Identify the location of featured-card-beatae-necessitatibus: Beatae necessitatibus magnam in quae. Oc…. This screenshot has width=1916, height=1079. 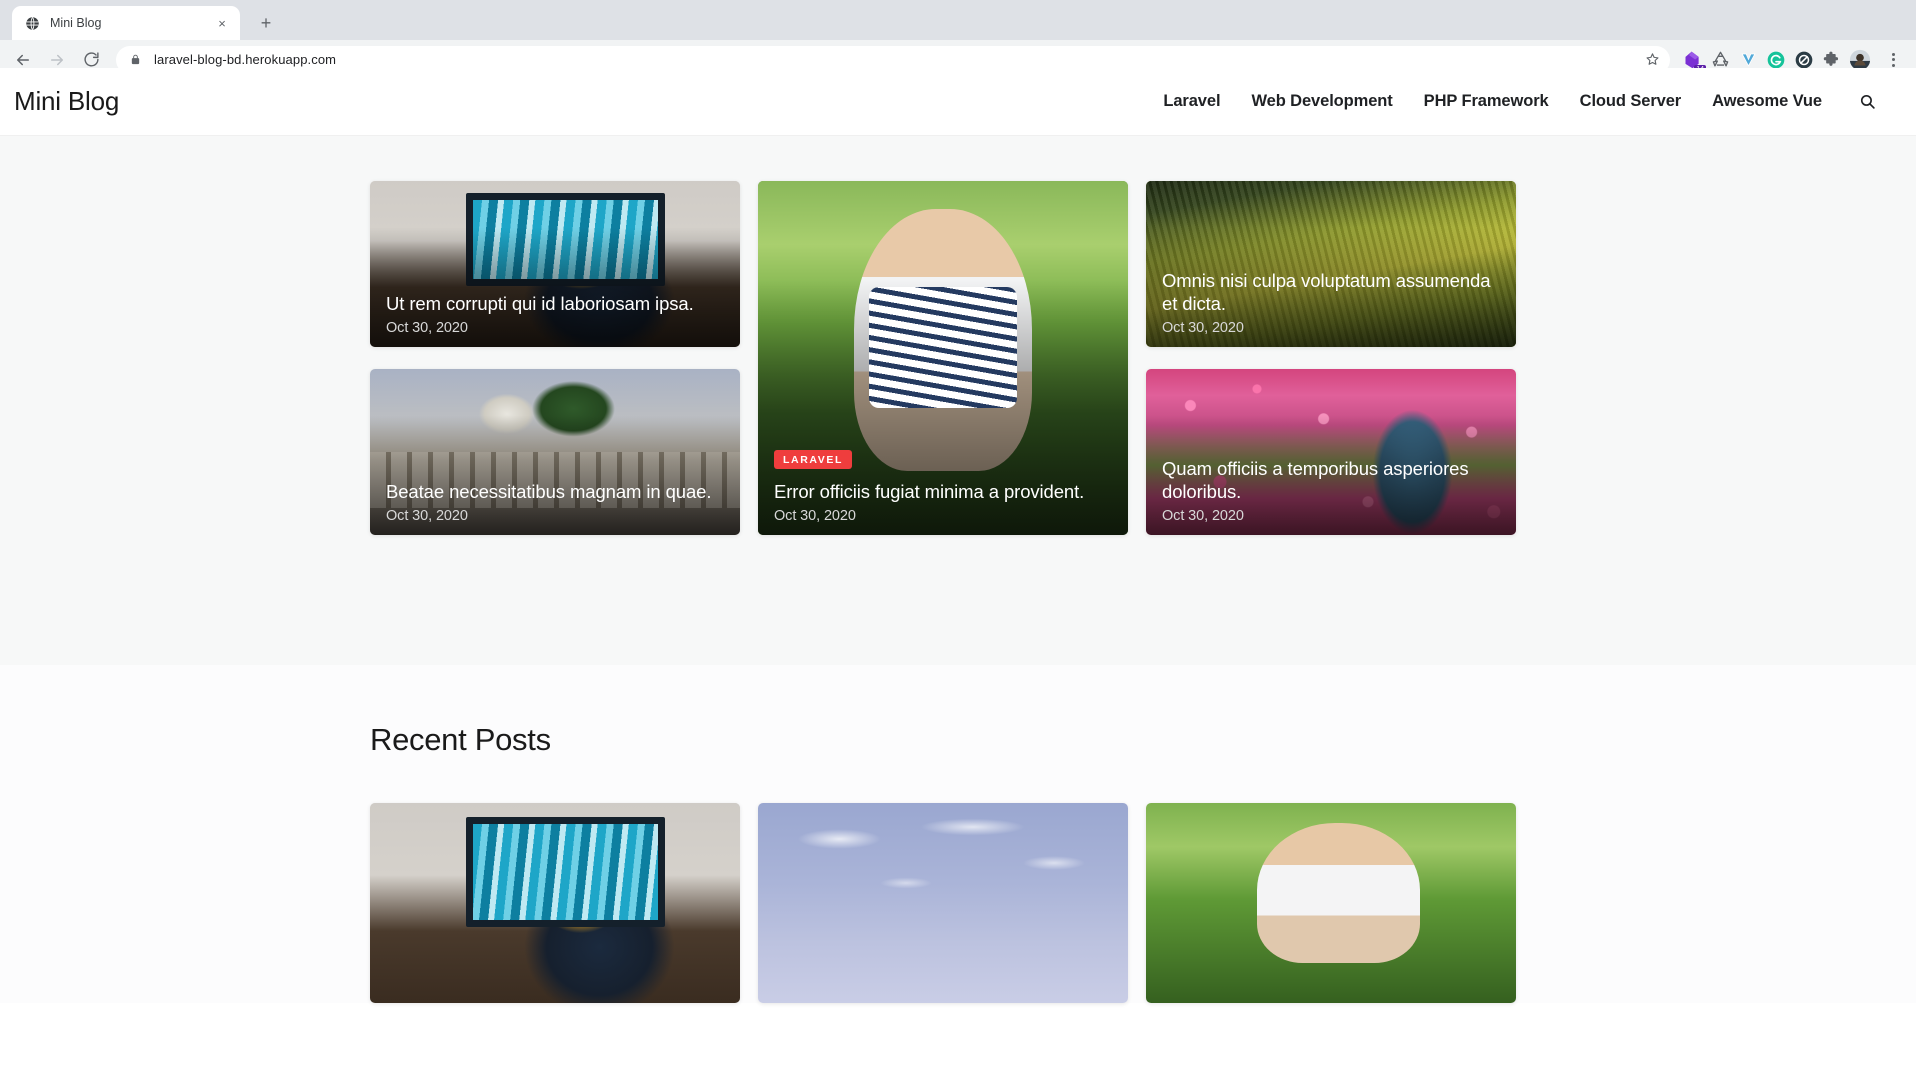
(555, 452).